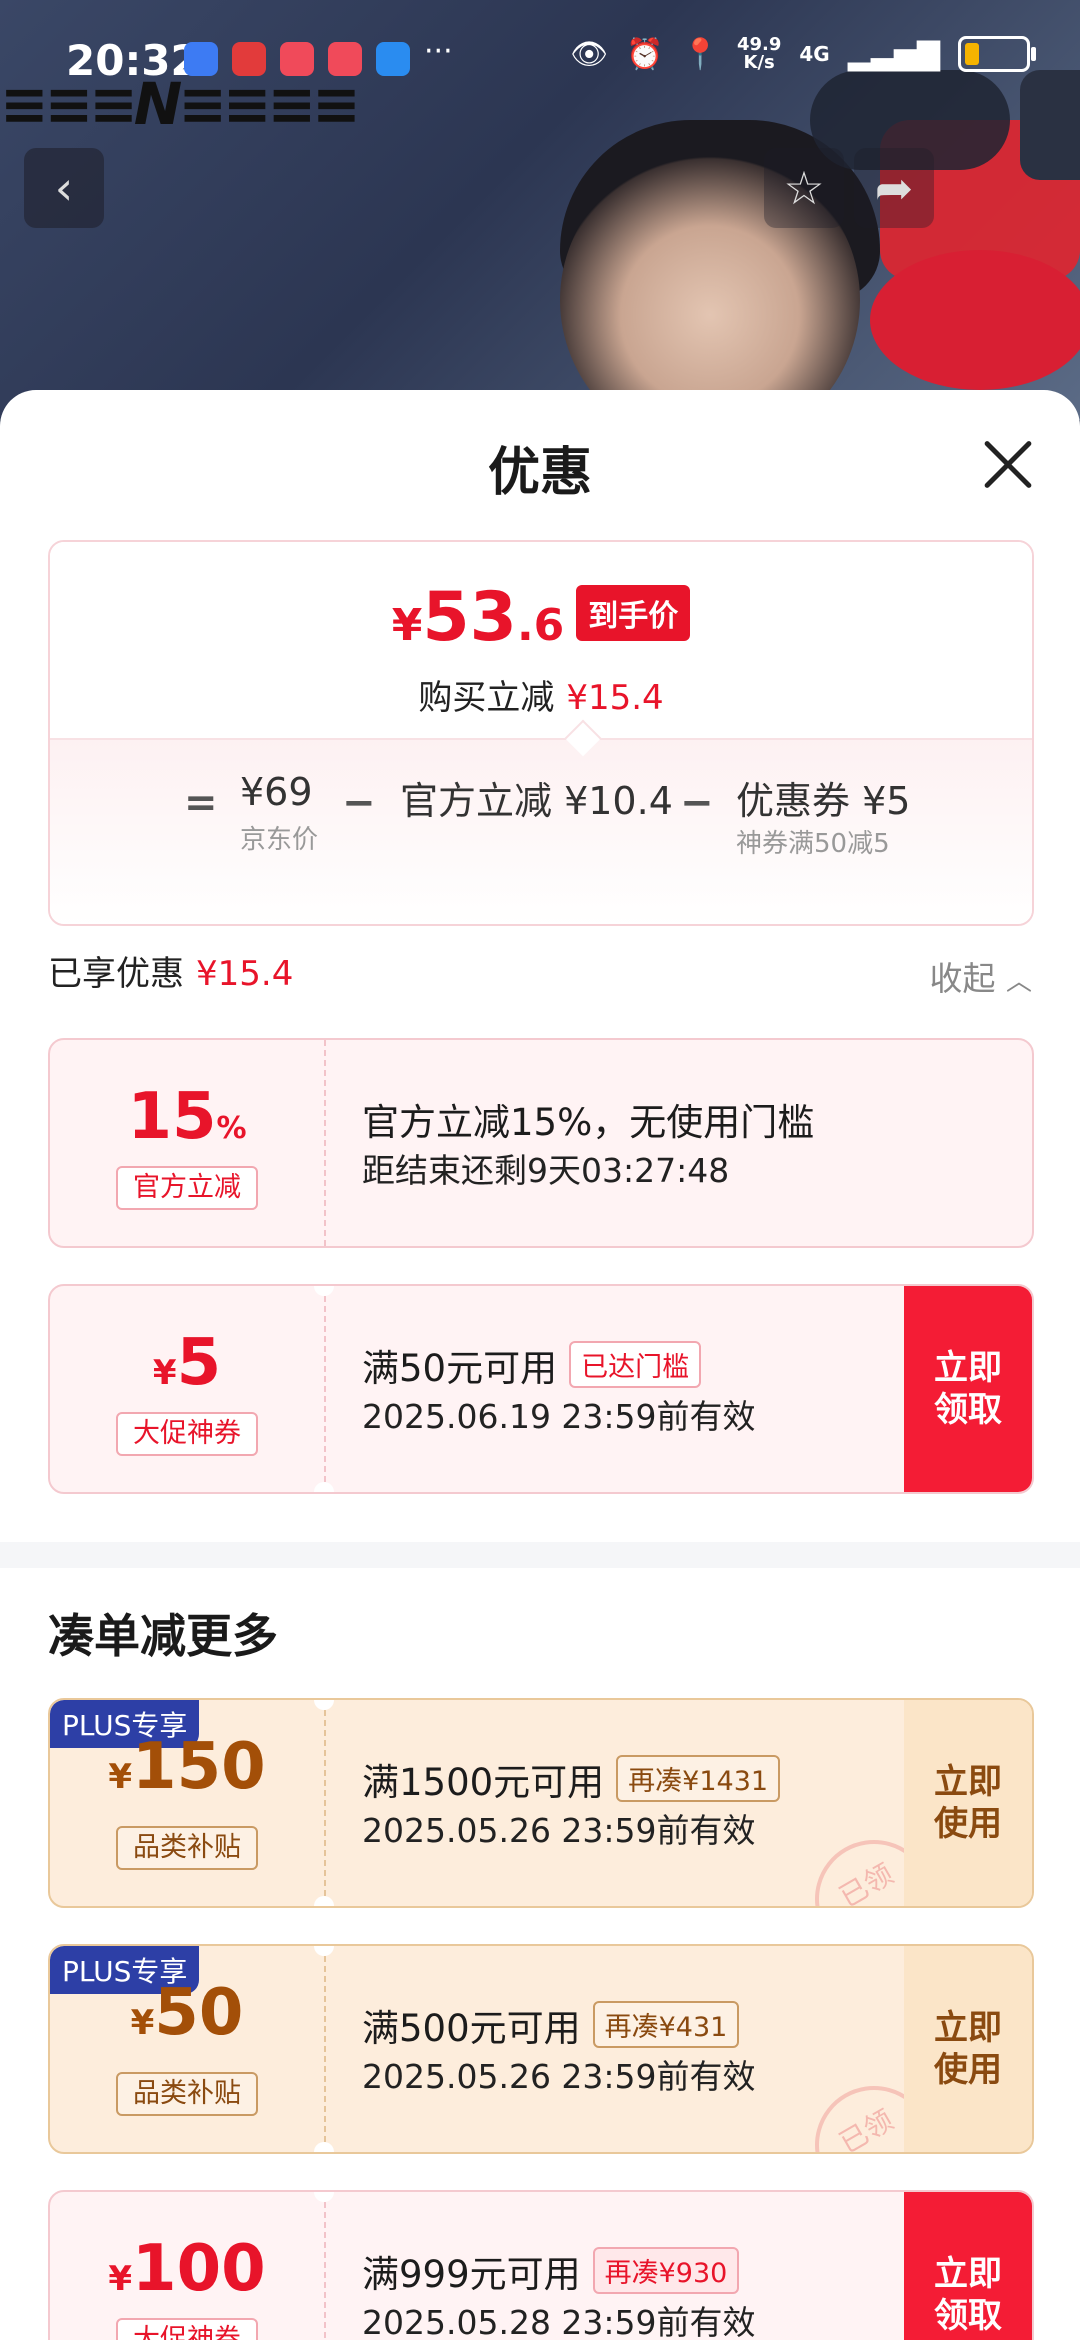  What do you see at coordinates (279, 840) in the screenshot?
I see `base-price-label: 京东价` at bounding box center [279, 840].